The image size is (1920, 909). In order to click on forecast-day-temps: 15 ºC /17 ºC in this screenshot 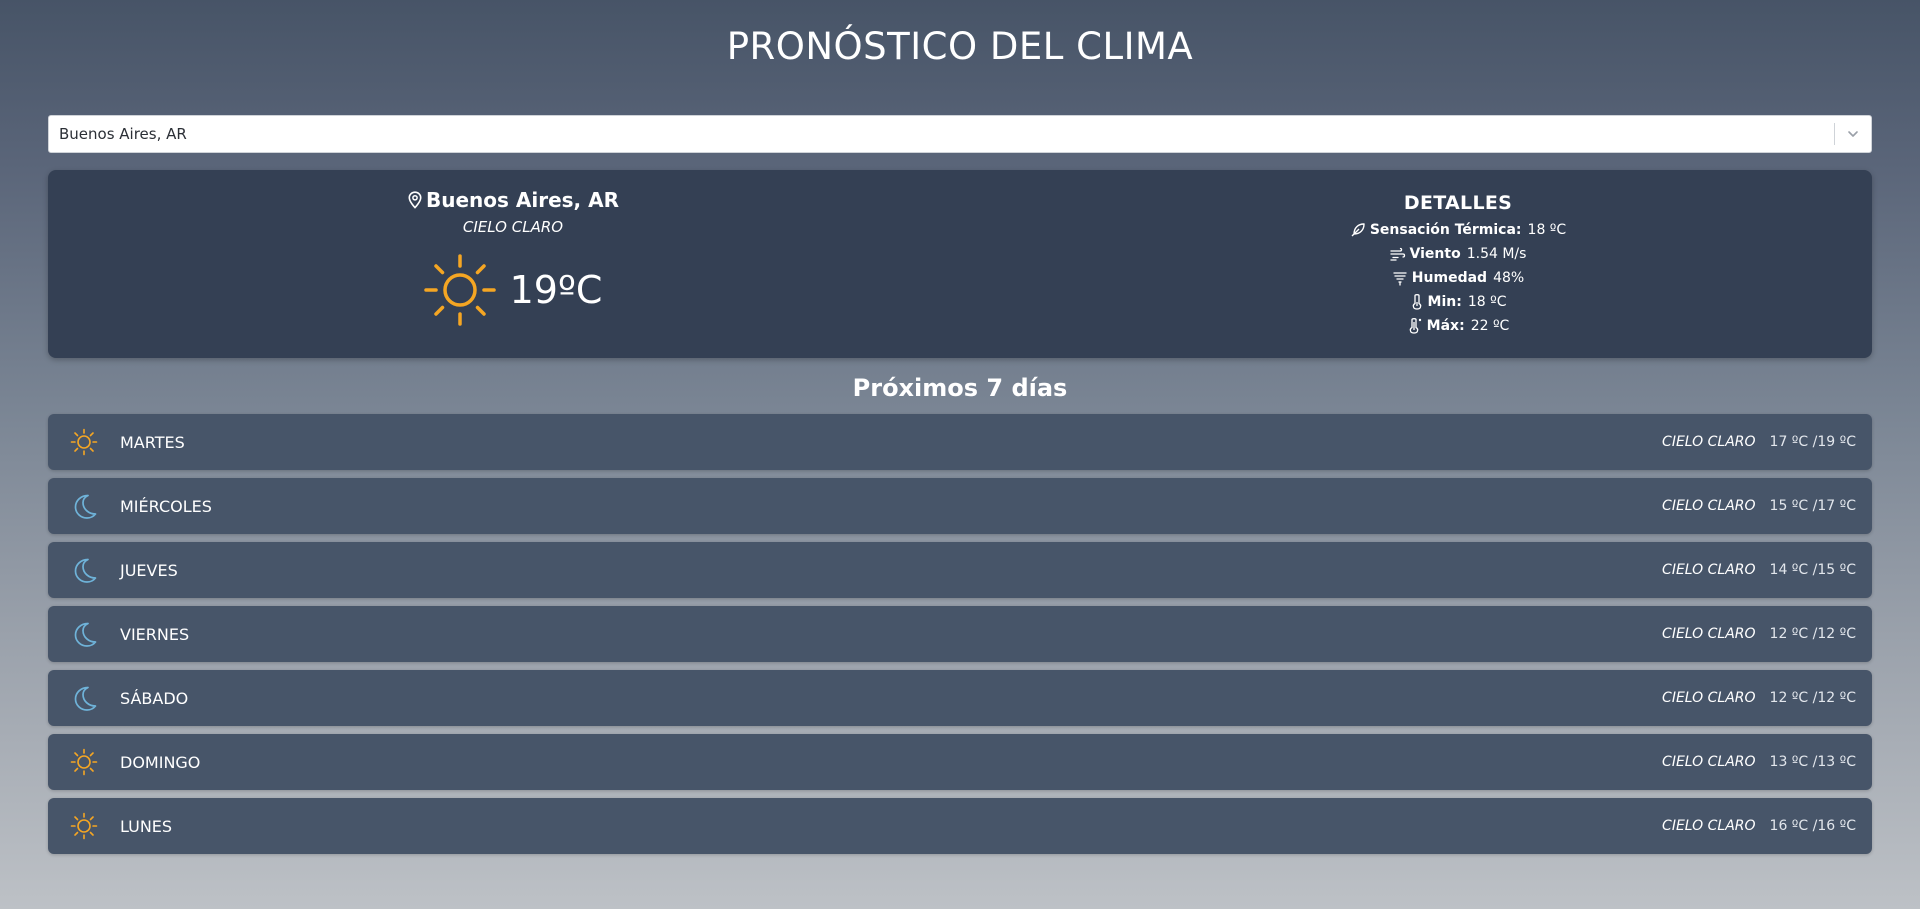, I will do `click(1812, 506)`.